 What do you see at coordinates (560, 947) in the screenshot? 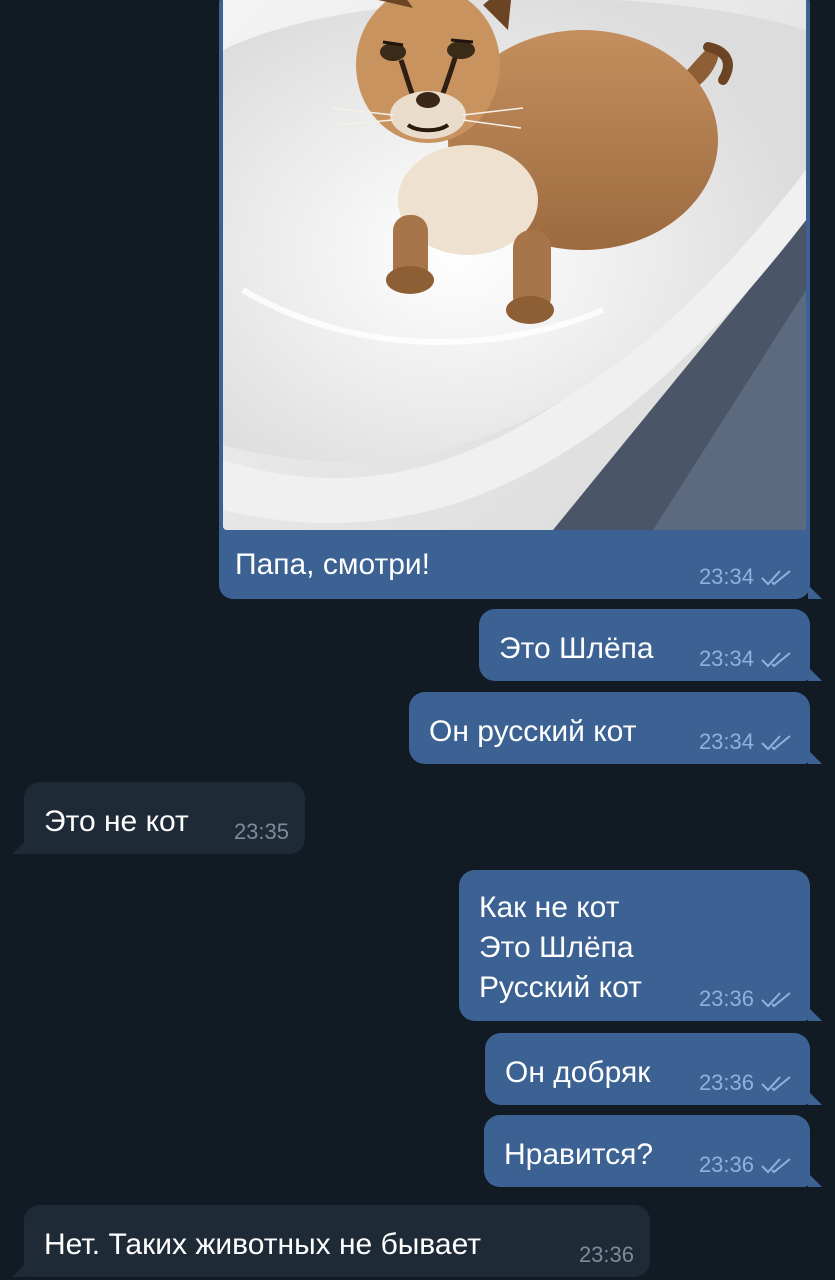
I see `message-text: Как не кот Это Шлёпа Русский кот` at bounding box center [560, 947].